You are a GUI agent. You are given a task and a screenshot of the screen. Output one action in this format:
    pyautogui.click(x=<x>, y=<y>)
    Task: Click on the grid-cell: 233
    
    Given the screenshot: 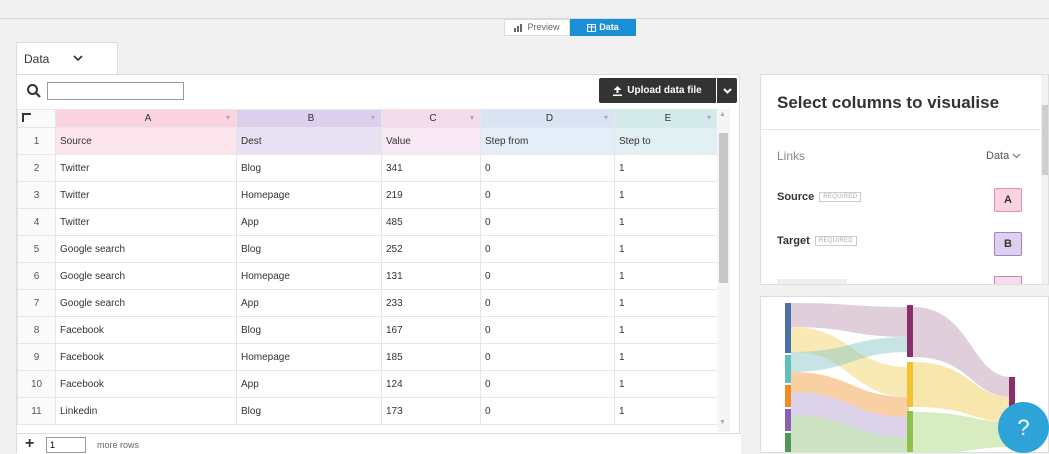 What is the action you would take?
    pyautogui.click(x=431, y=303)
    